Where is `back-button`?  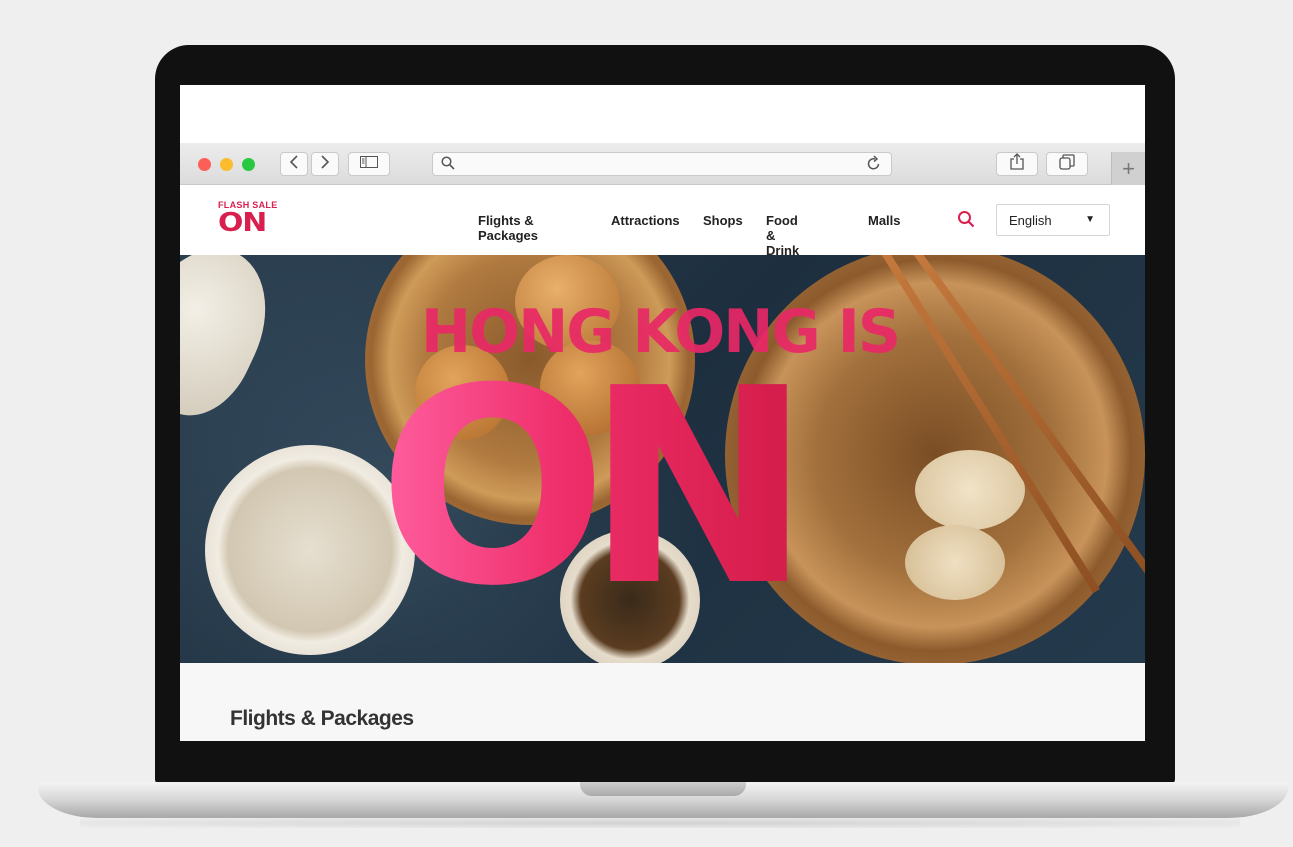
back-button is located at coordinates (294, 164).